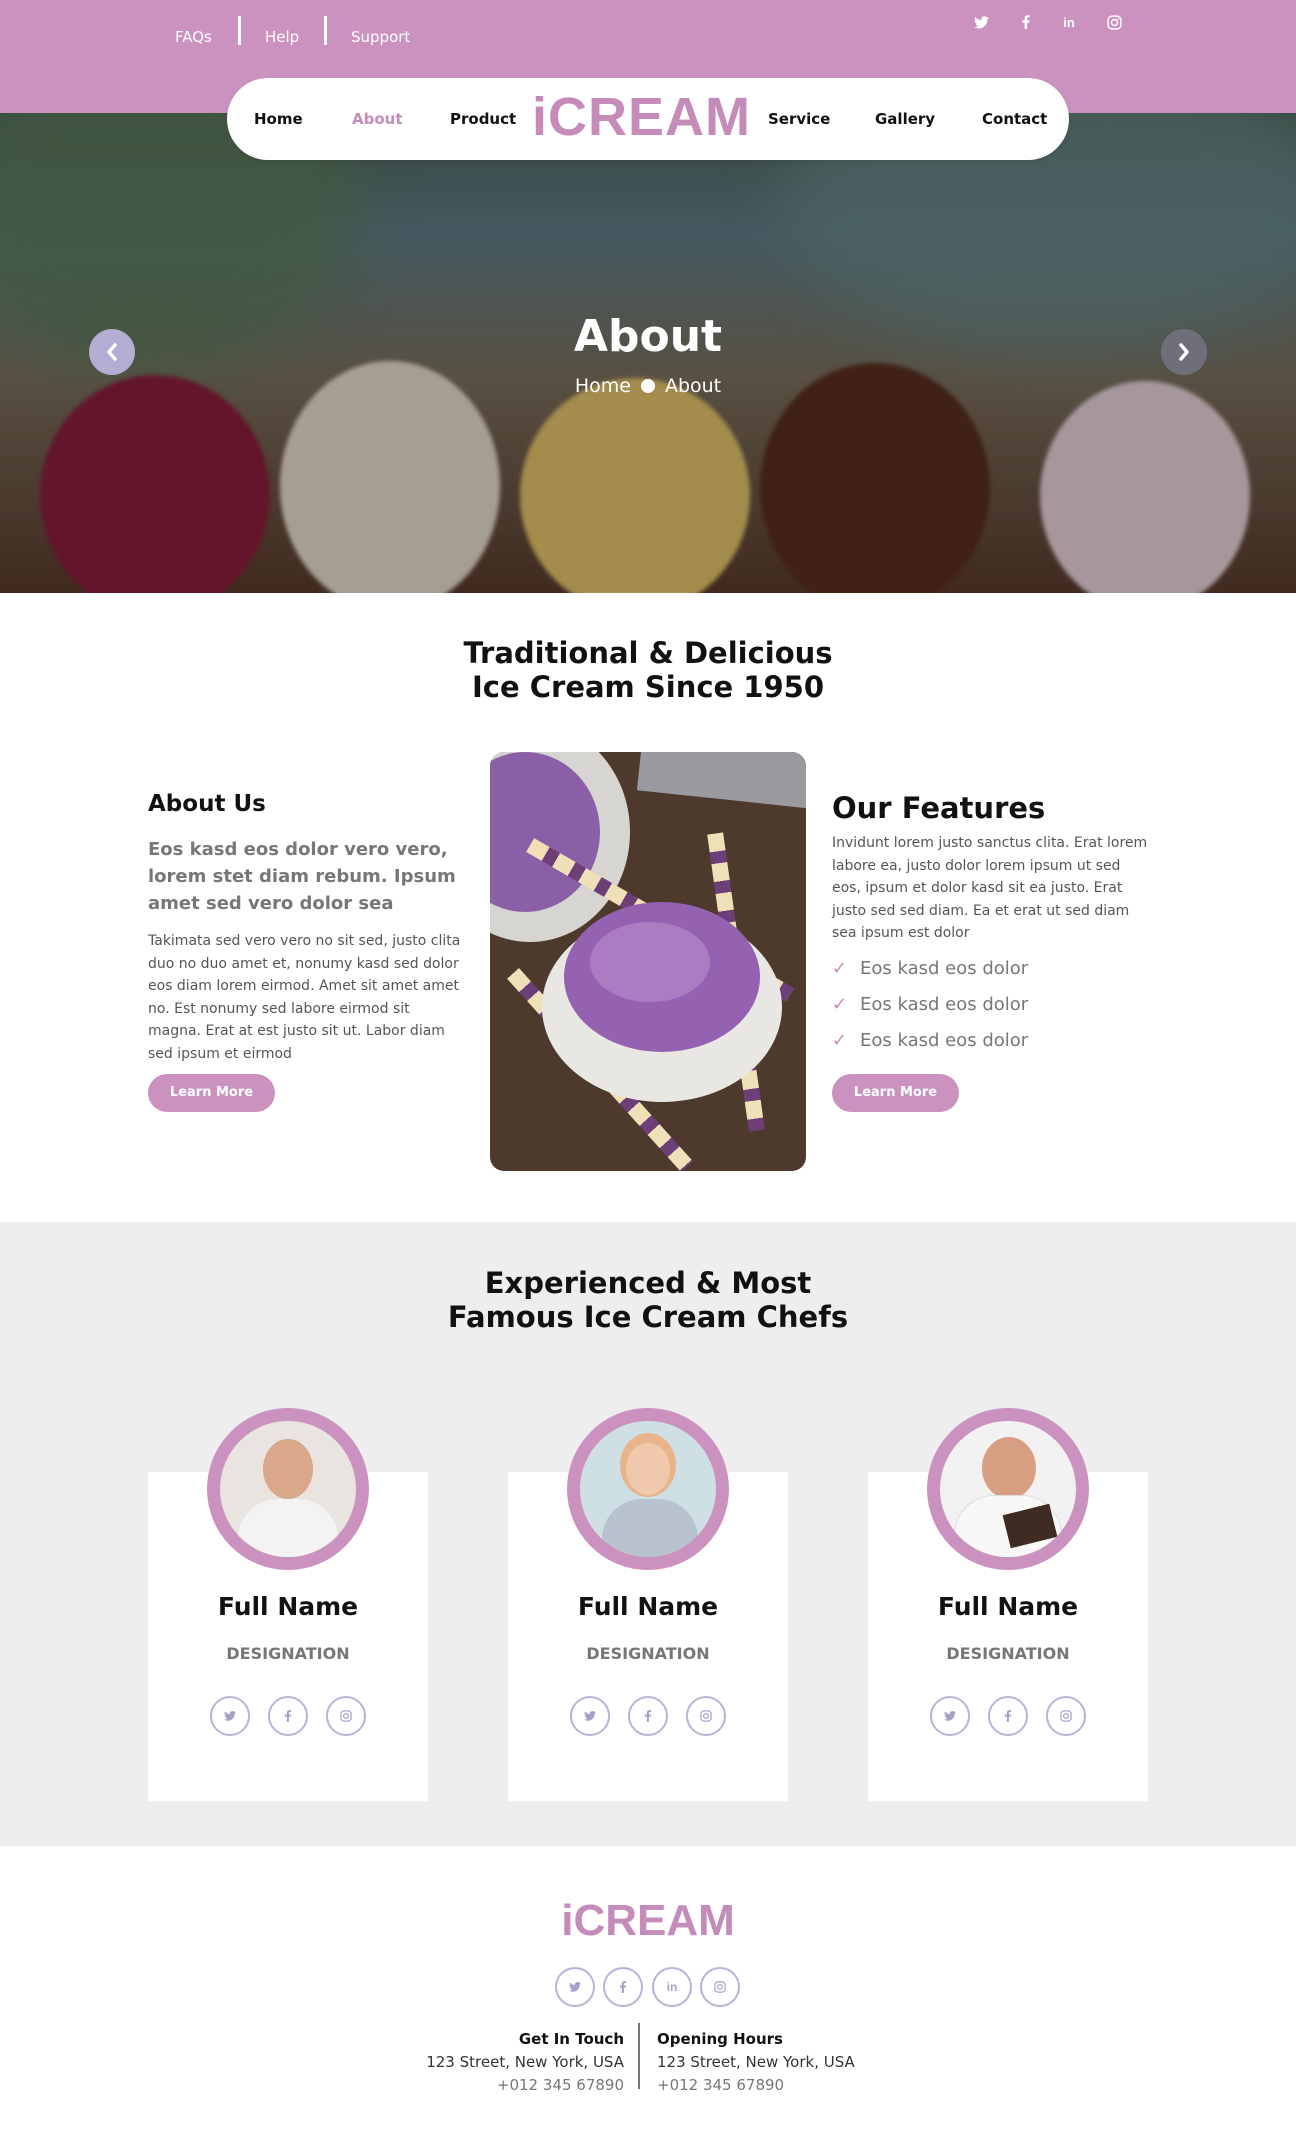 The image size is (1296, 2142). What do you see at coordinates (278, 119) in the screenshot?
I see `nav-home: Home` at bounding box center [278, 119].